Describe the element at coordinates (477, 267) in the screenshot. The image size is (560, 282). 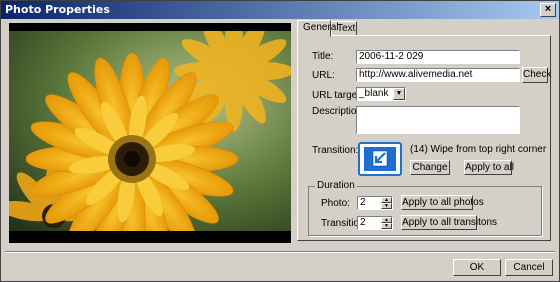
I see `ok-button: OK` at that location.